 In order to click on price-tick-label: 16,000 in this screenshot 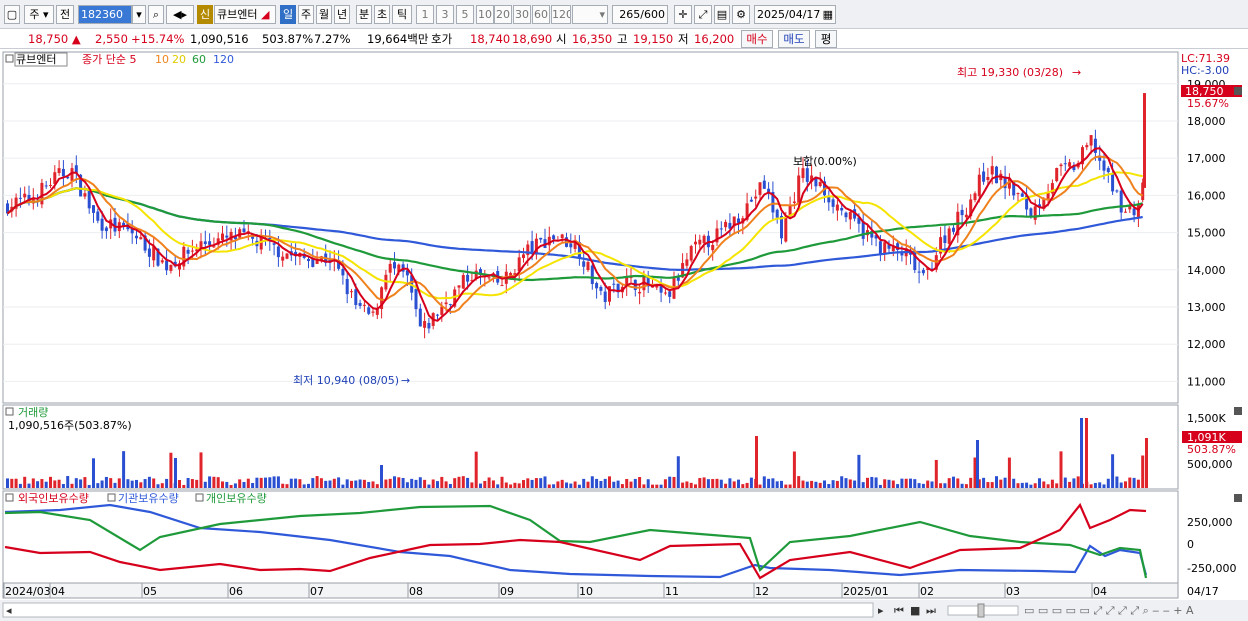, I will do `click(1206, 195)`.